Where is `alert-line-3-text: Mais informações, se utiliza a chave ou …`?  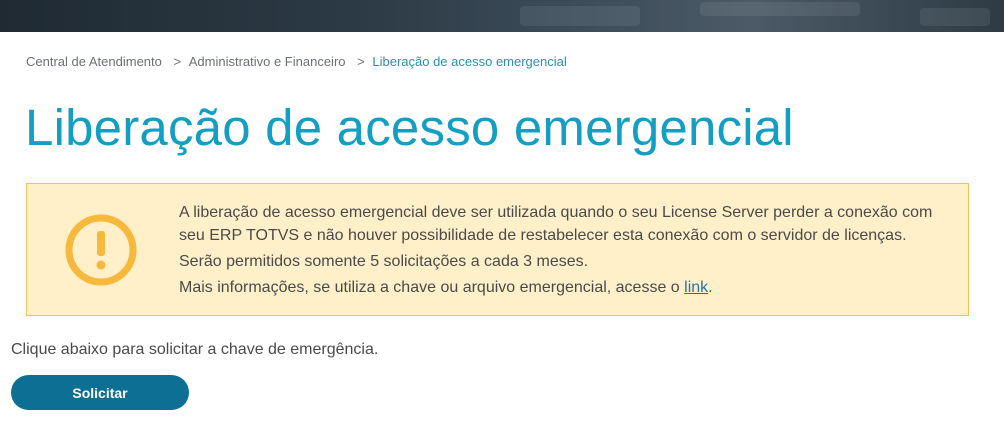 alert-line-3-text: Mais informações, se utiliza a chave ou … is located at coordinates (432, 287).